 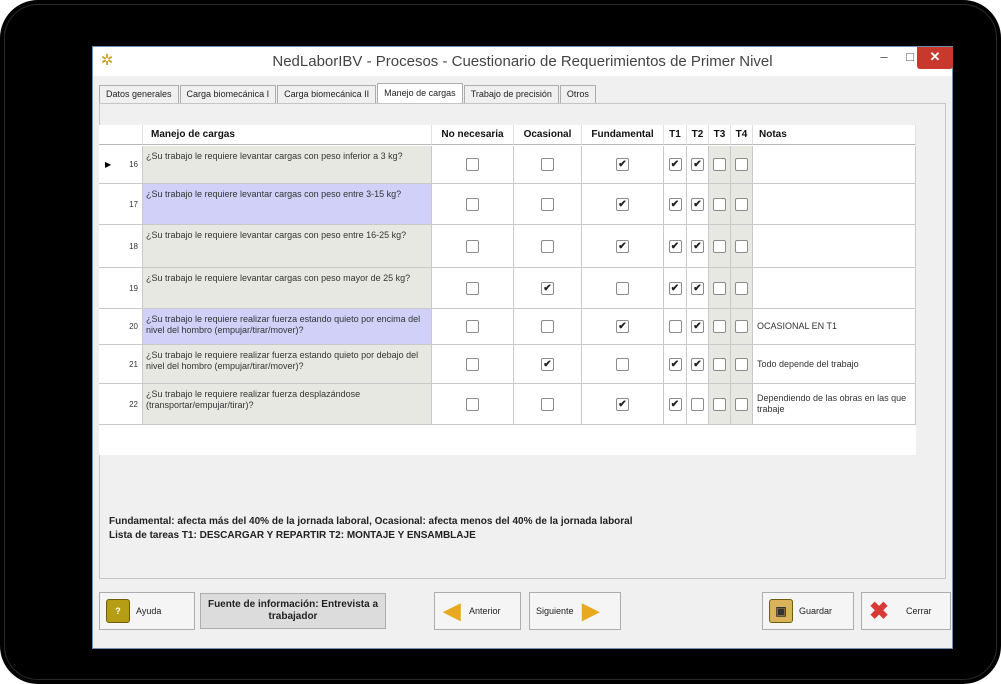 What do you see at coordinates (121, 327) in the screenshot?
I see `row-number: 20` at bounding box center [121, 327].